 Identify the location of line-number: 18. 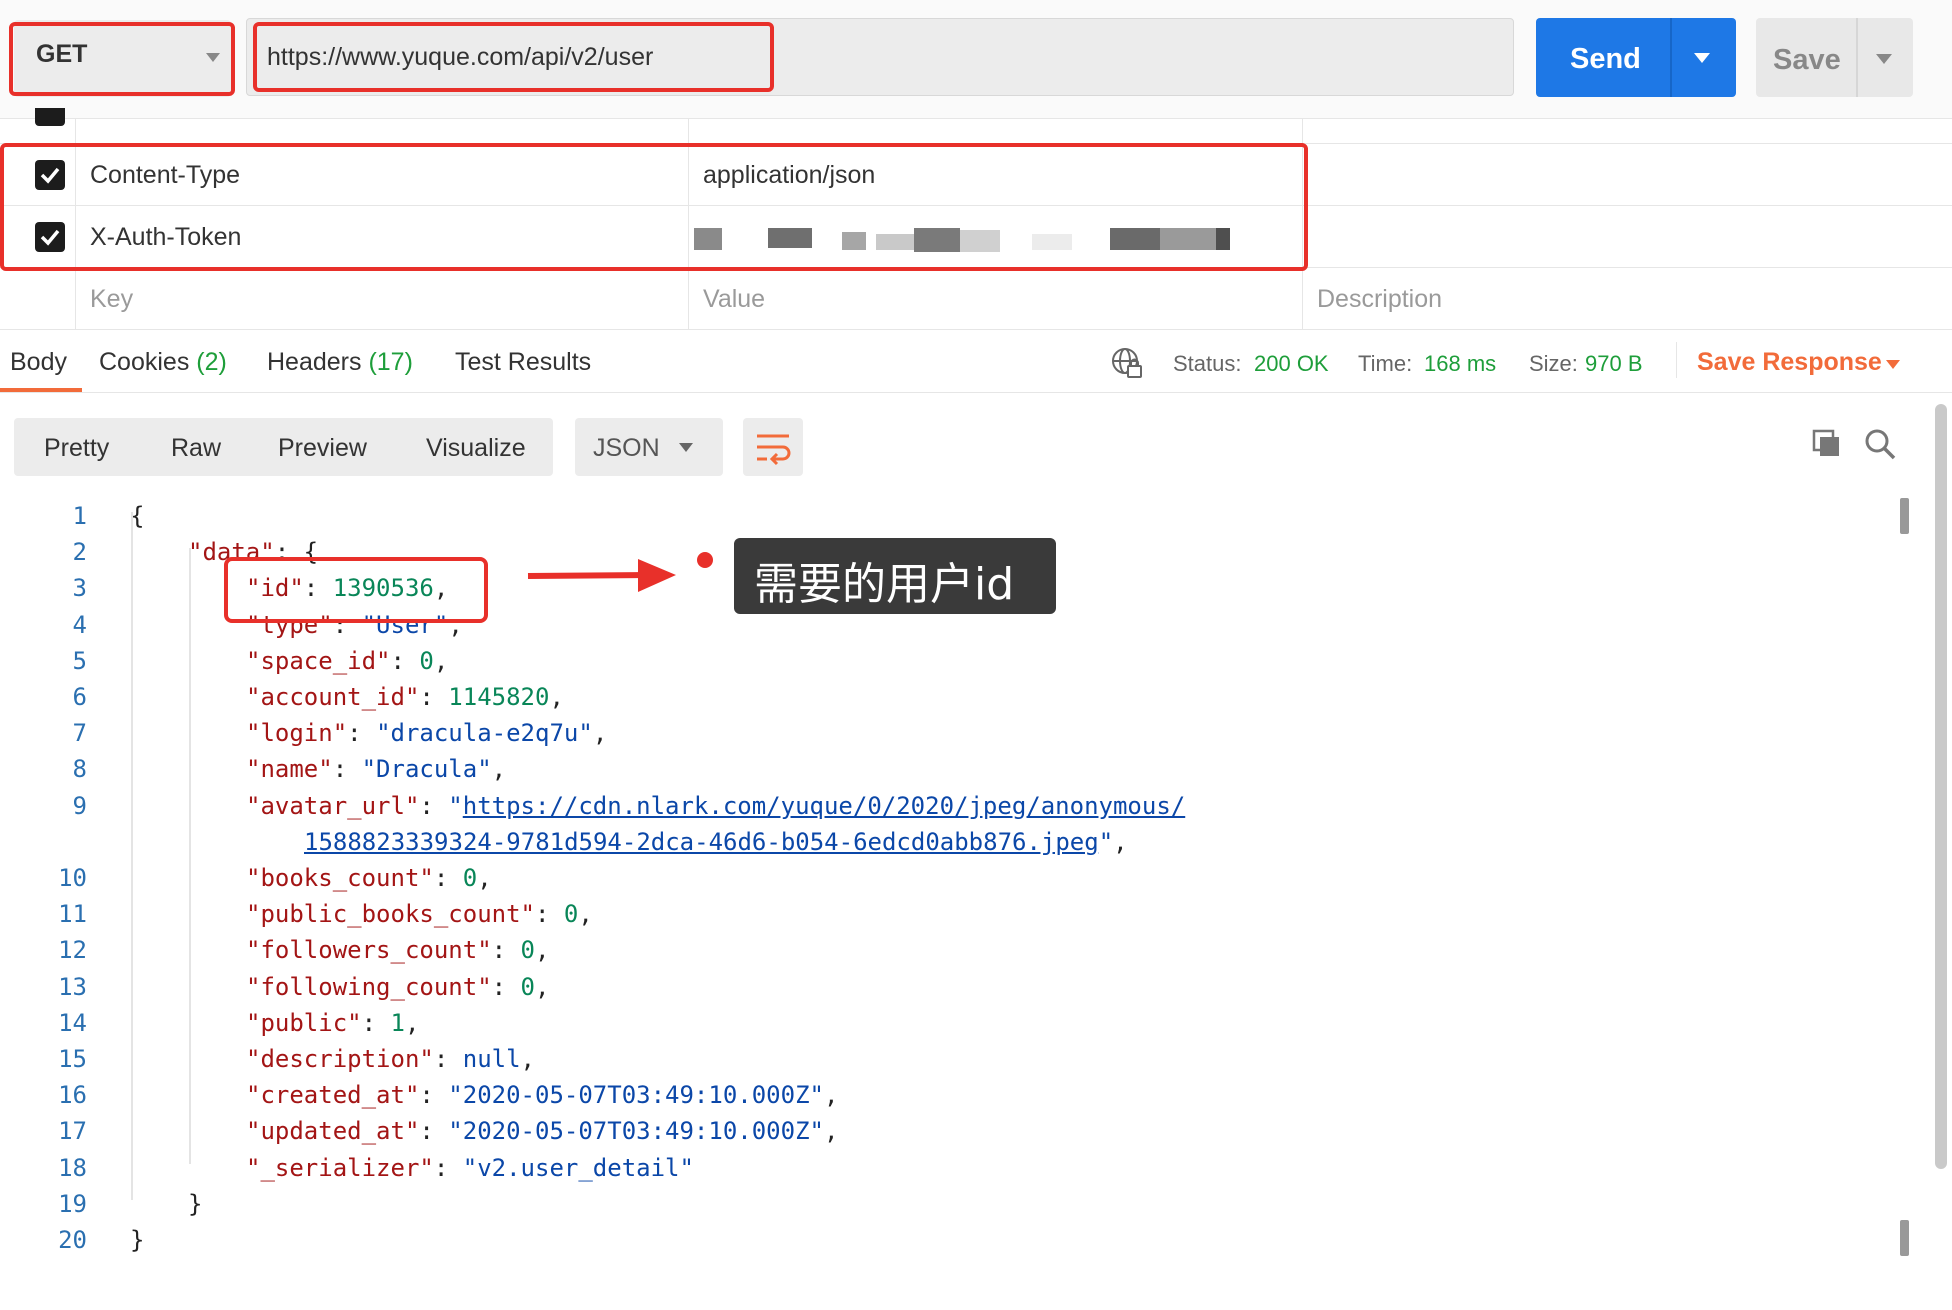
(72, 1167).